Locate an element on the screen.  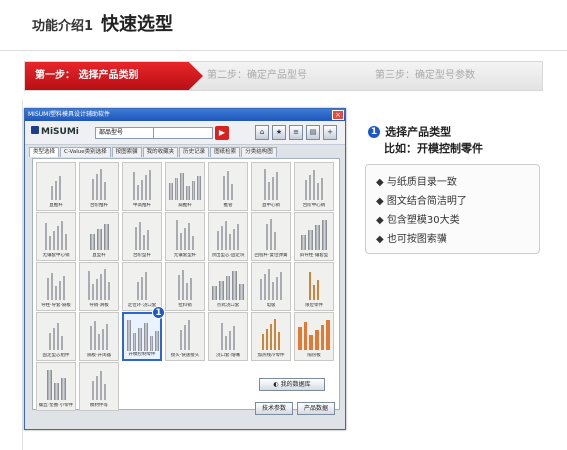
home-icon: ⌂ is located at coordinates (262, 132).